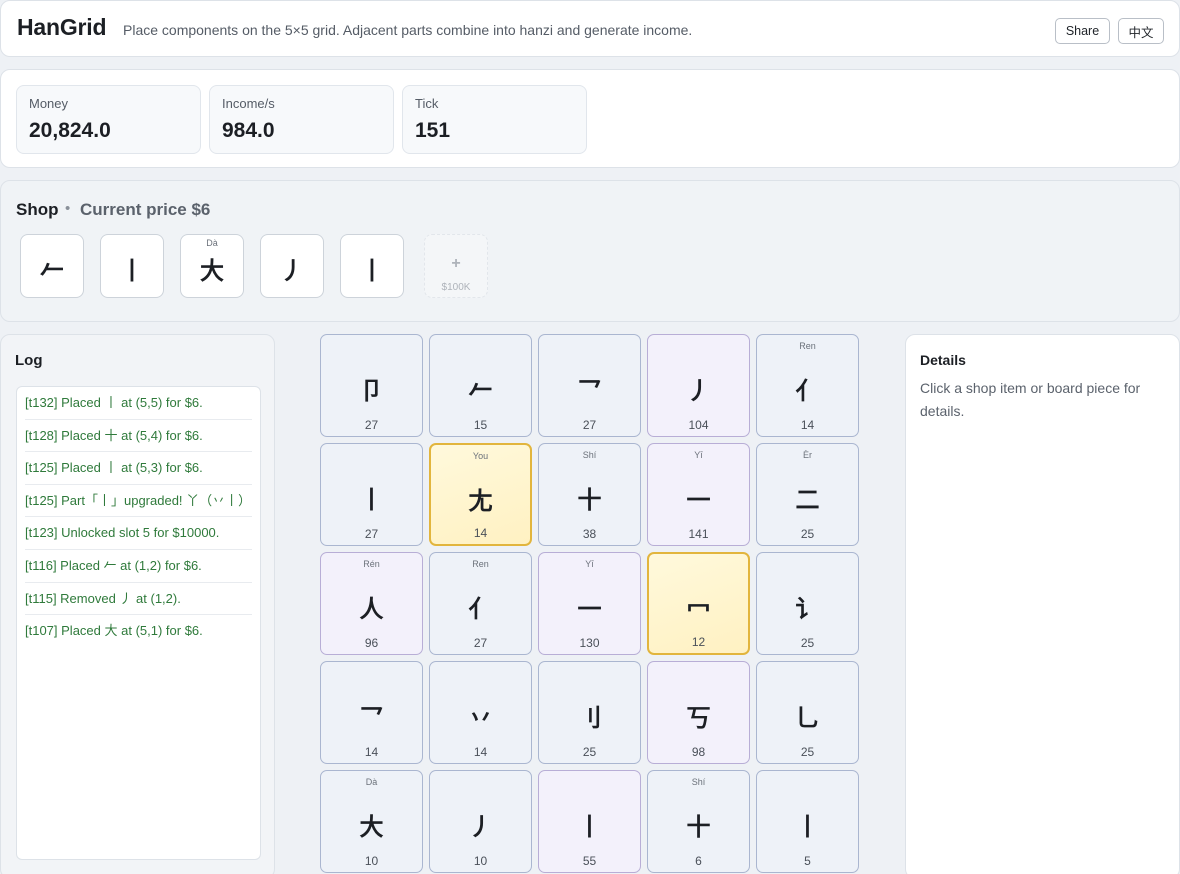  I want to click on board-cell: Rén 人 96, so click(371, 603).